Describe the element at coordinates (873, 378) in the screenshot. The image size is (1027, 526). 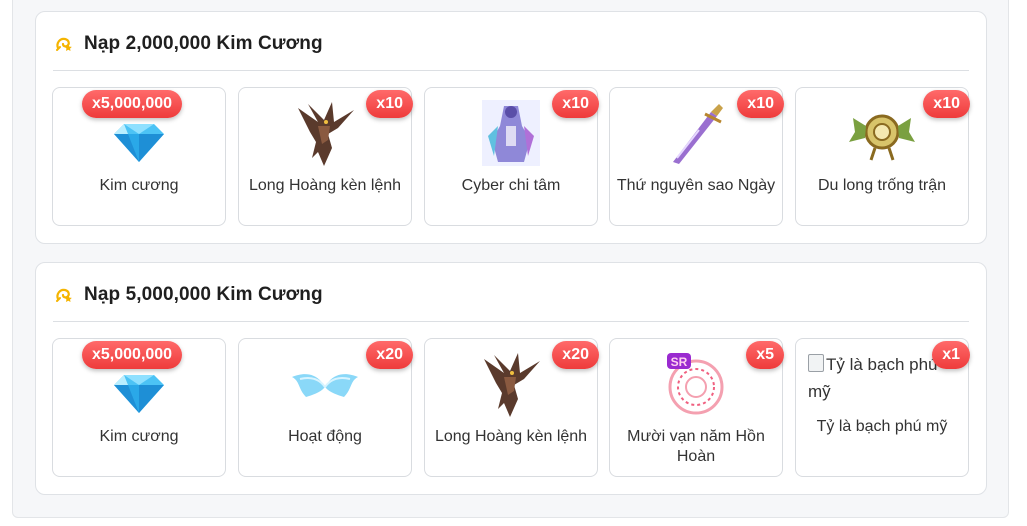
I see `image-alt-text: Tỷ là bạch phú mỹ` at that location.